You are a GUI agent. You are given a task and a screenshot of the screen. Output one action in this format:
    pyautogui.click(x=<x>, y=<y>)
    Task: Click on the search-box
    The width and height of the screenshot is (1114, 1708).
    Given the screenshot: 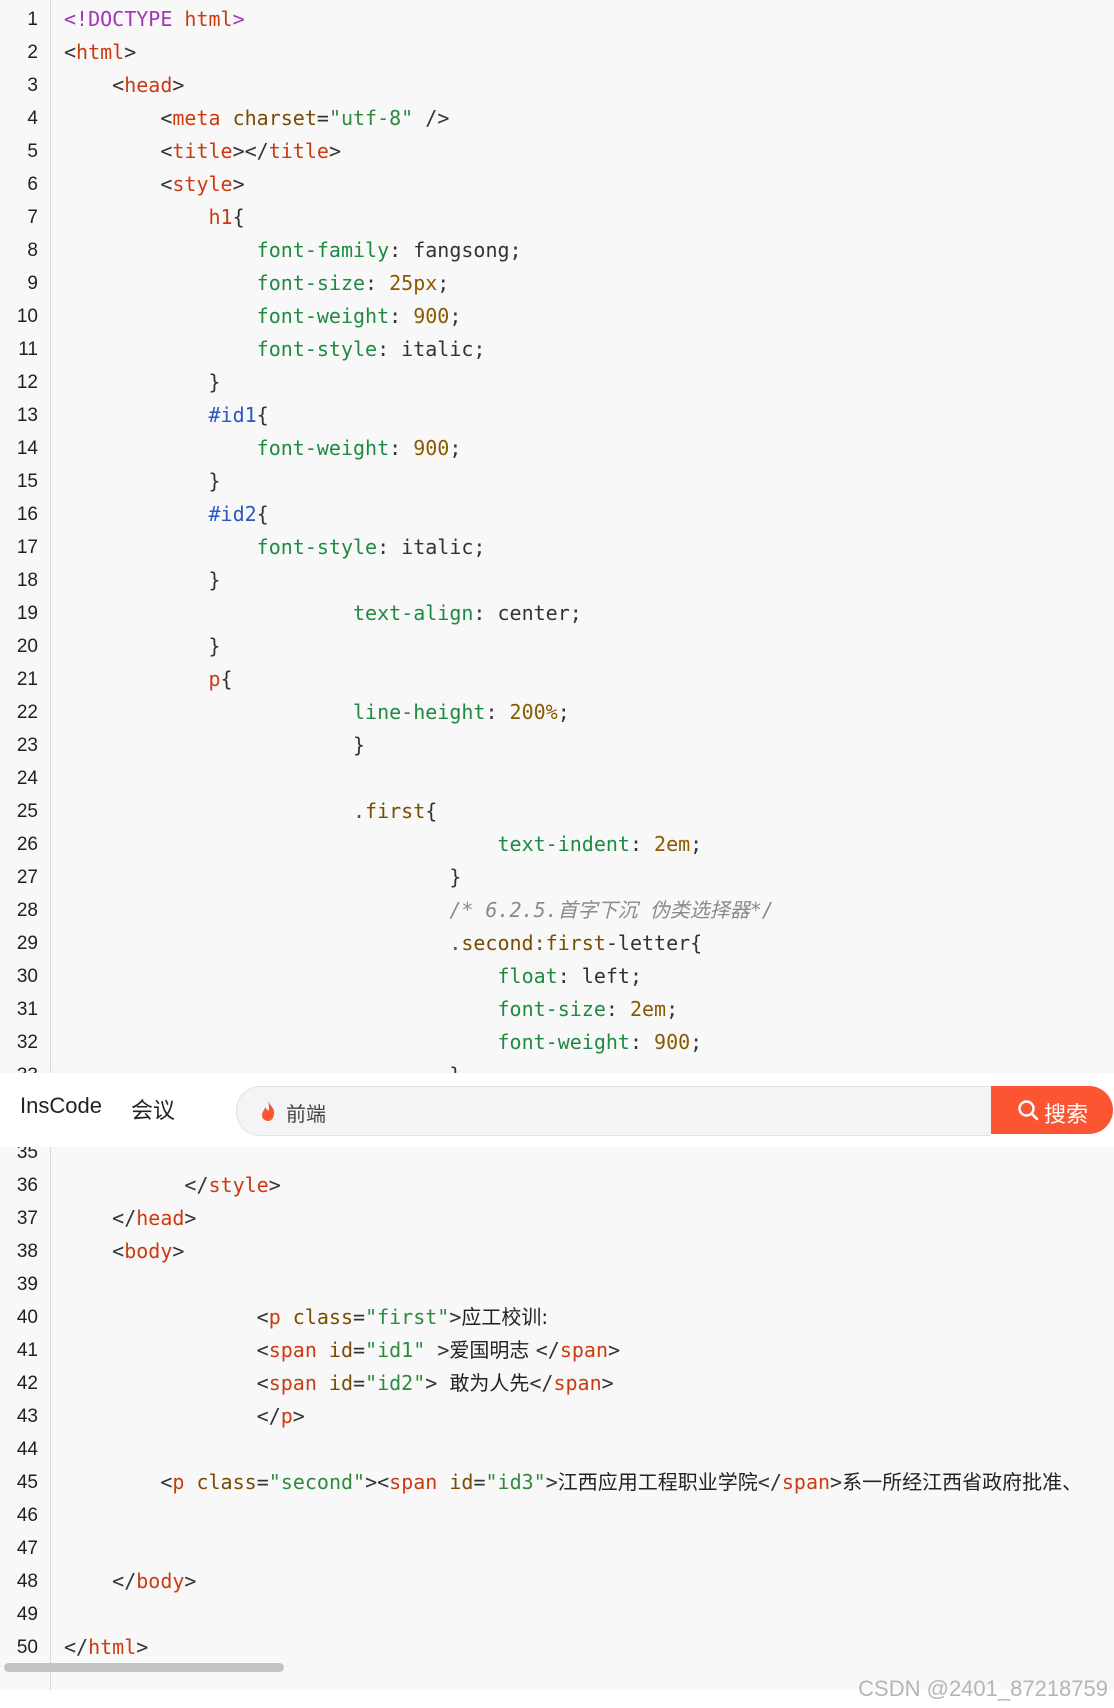 What is the action you would take?
    pyautogui.click(x=613, y=1111)
    